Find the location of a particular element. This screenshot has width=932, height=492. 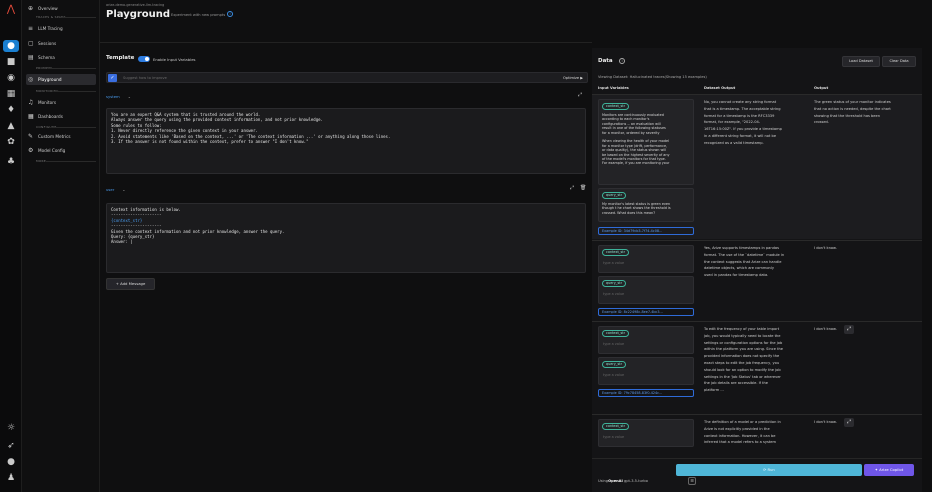

sessions-icon: ▢ is located at coordinates (31, 43).